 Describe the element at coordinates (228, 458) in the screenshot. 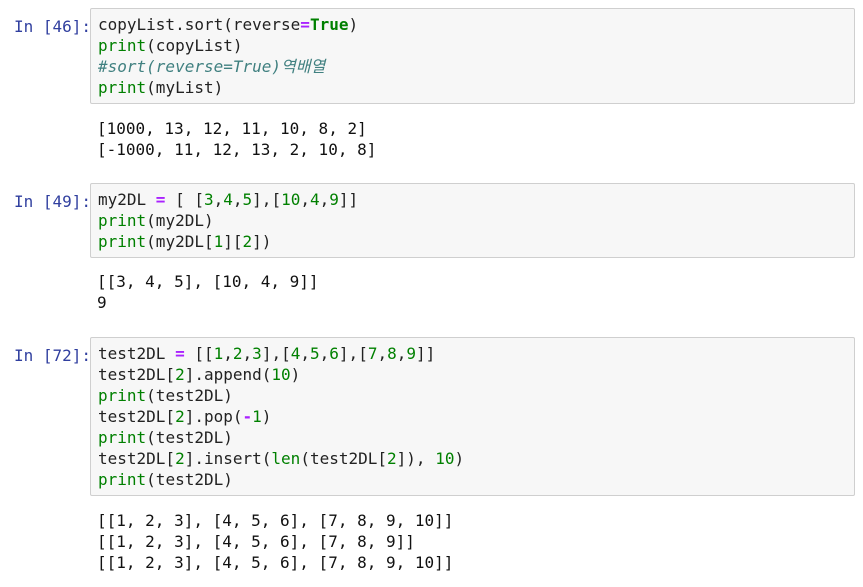

I see `code-token: ].insert(` at that location.